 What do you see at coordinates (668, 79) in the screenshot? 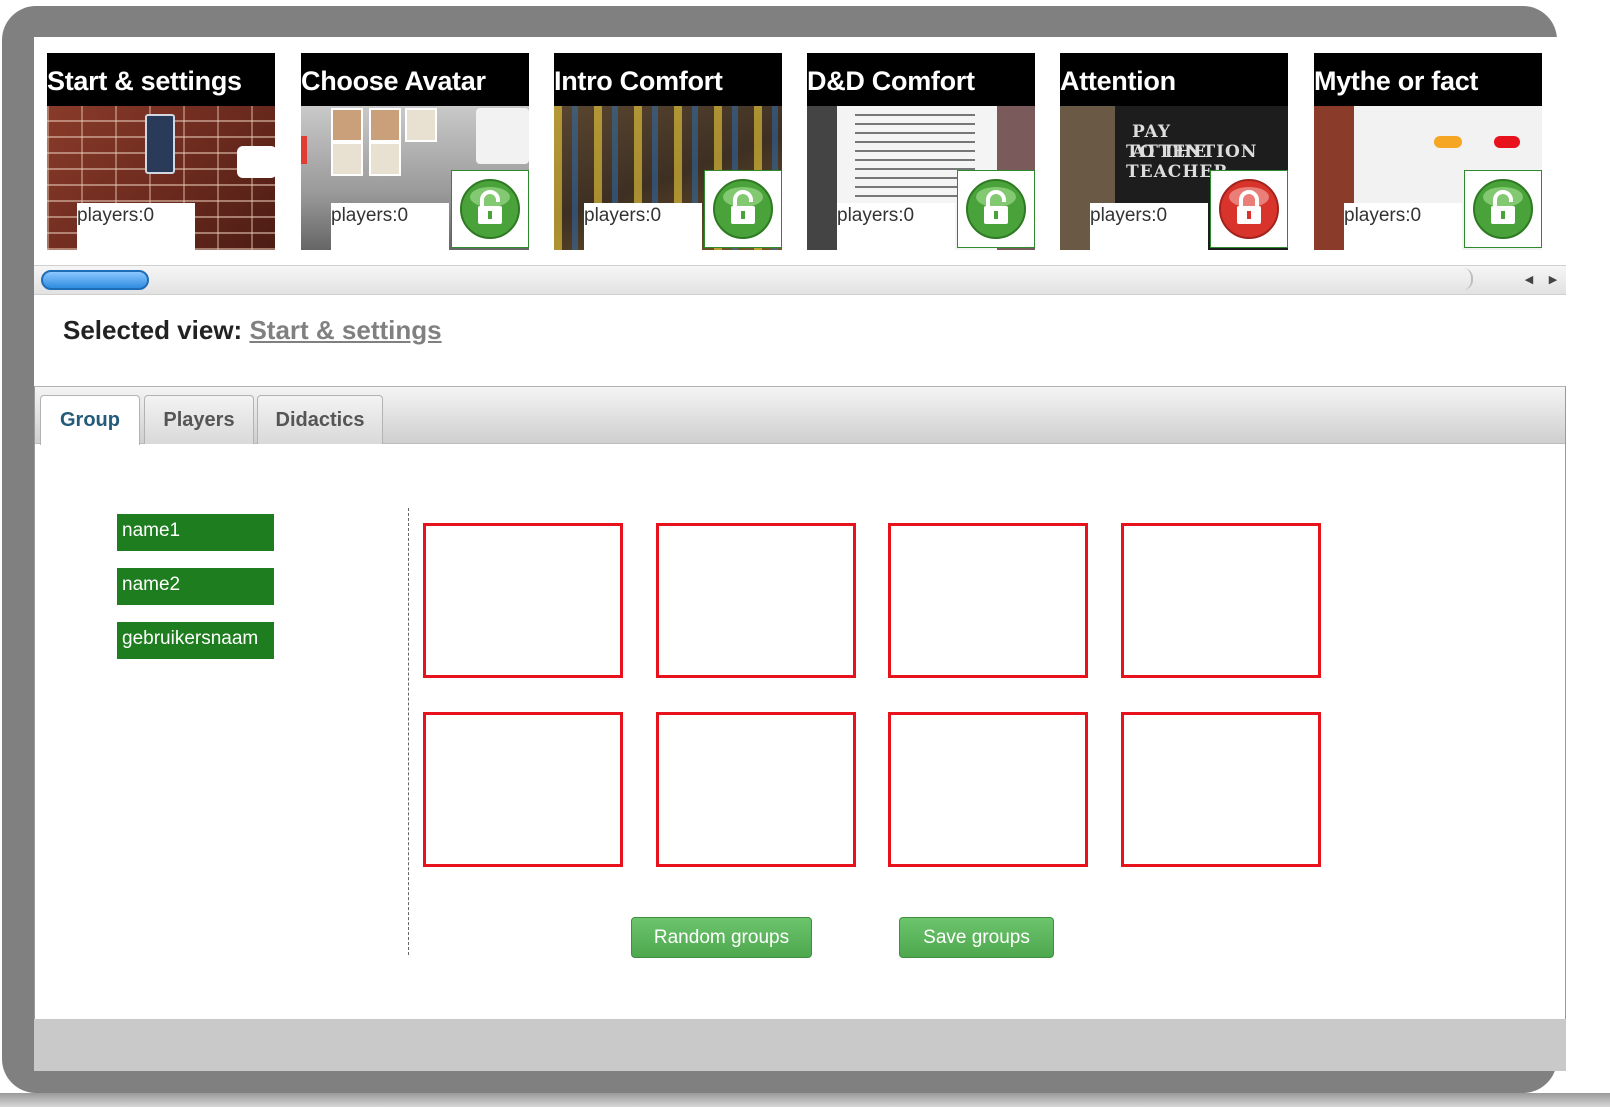
I see `view-card-title: Intro Comfort` at bounding box center [668, 79].